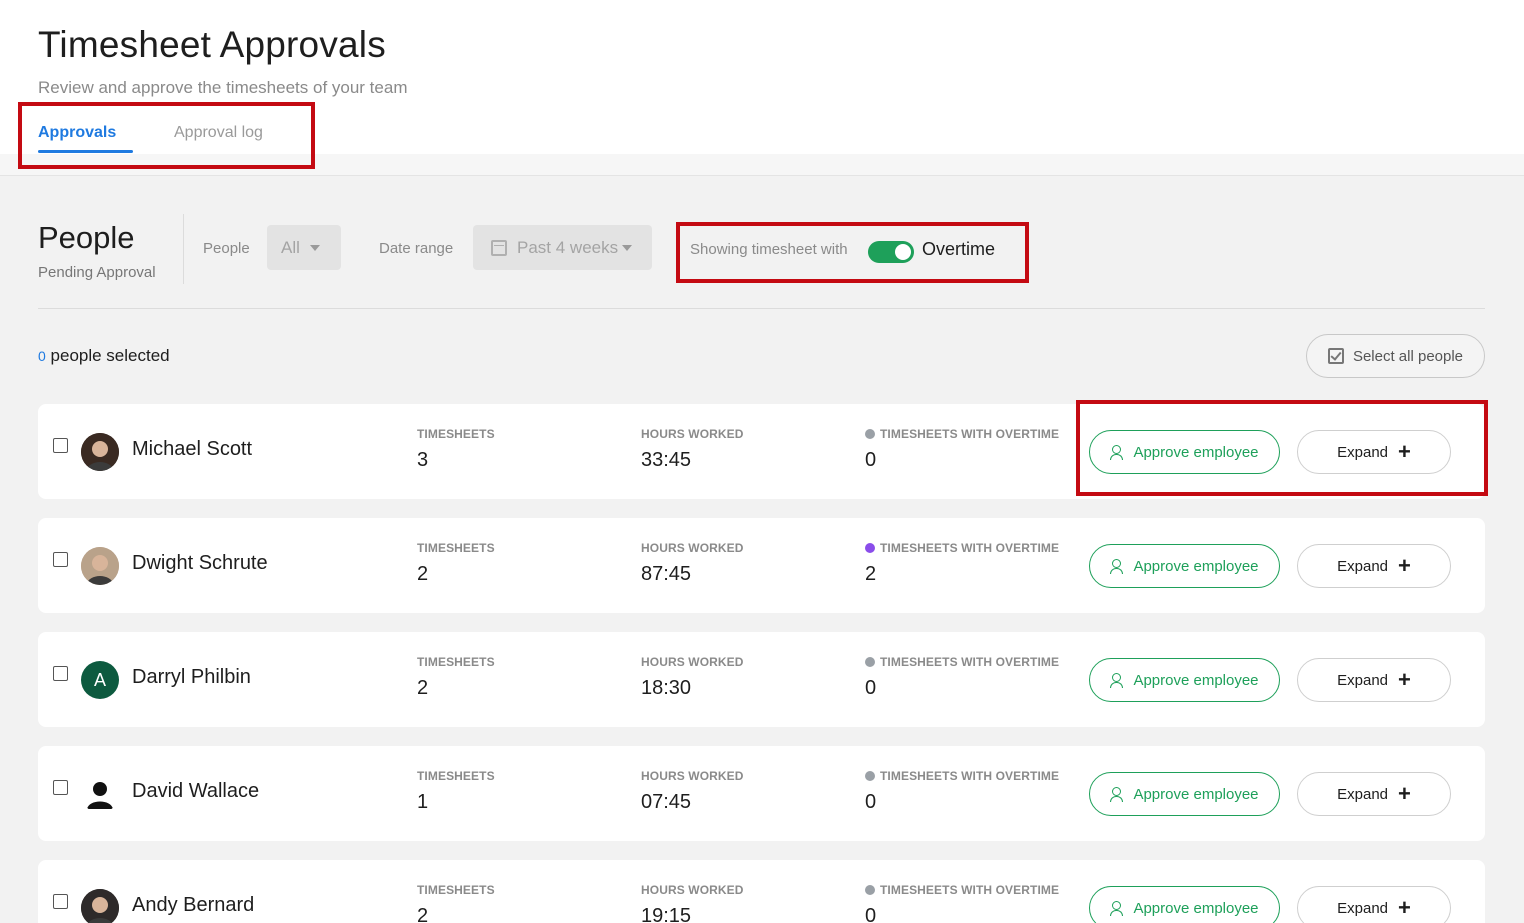 This screenshot has height=923, width=1524. Describe the element at coordinates (304, 247) in the screenshot. I see `people-filter-select: All` at that location.